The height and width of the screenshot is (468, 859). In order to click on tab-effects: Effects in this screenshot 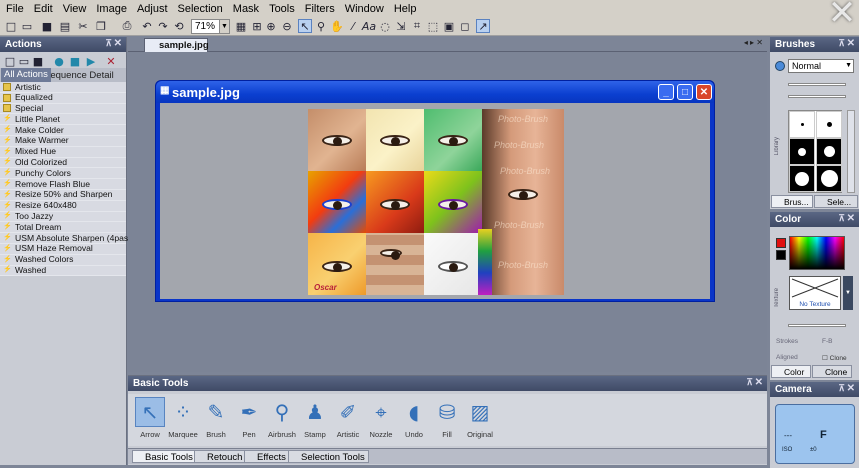, I will do `click(267, 456)`.